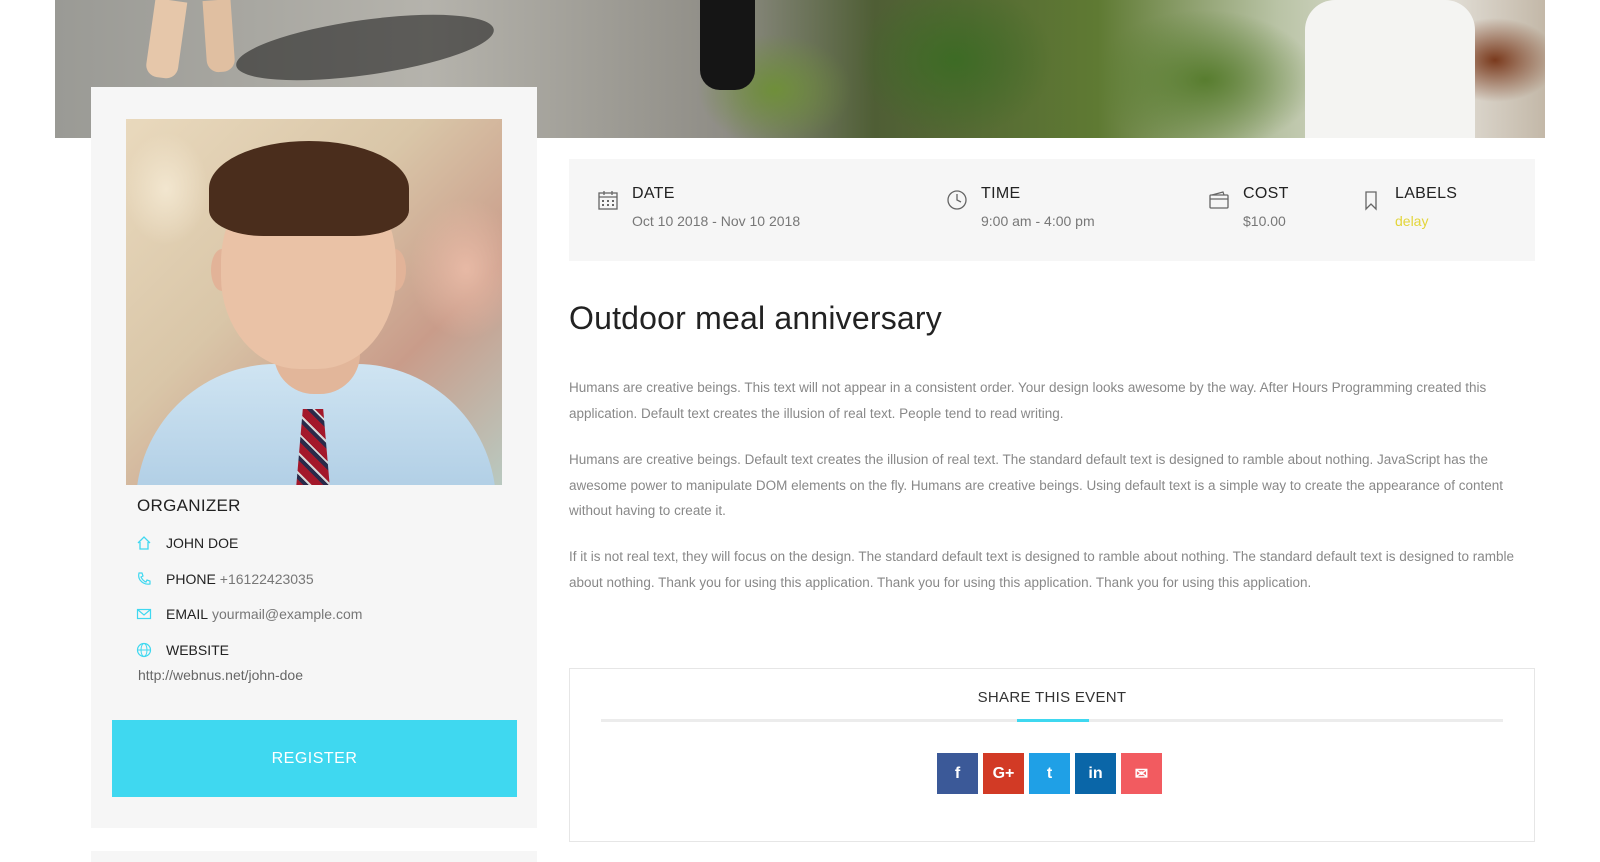 The image size is (1600, 862). Describe the element at coordinates (1001, 193) in the screenshot. I see `time-label: TIME` at that location.